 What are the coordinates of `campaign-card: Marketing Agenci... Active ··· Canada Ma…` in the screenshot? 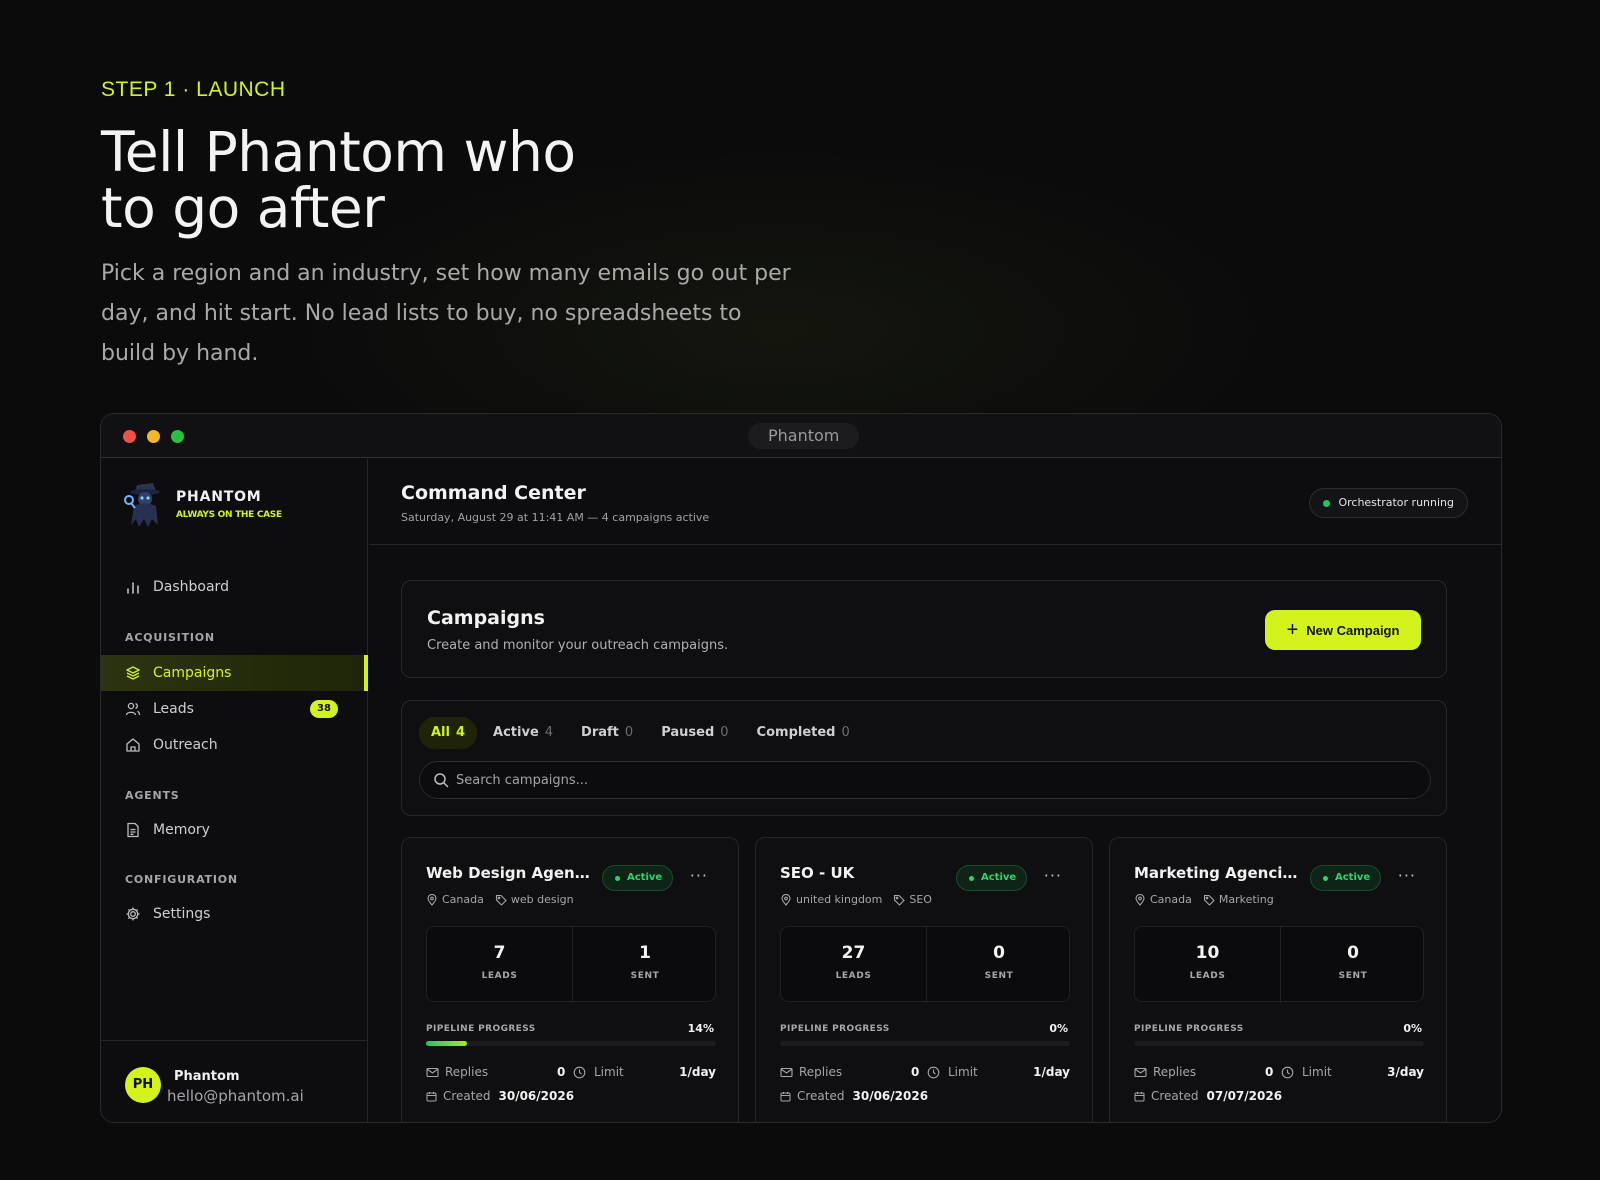 It's located at (1278, 979).